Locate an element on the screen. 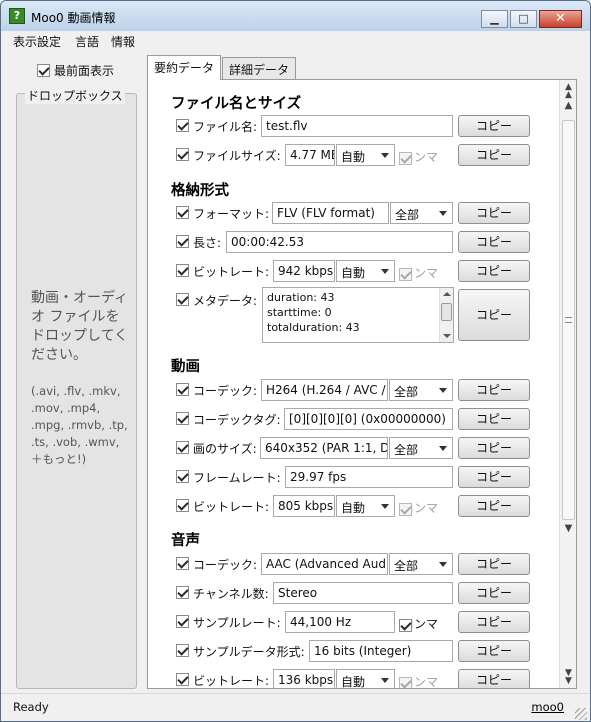 The width and height of the screenshot is (591, 722). container-bitrate-unit-select: 自動 is located at coordinates (365, 271).